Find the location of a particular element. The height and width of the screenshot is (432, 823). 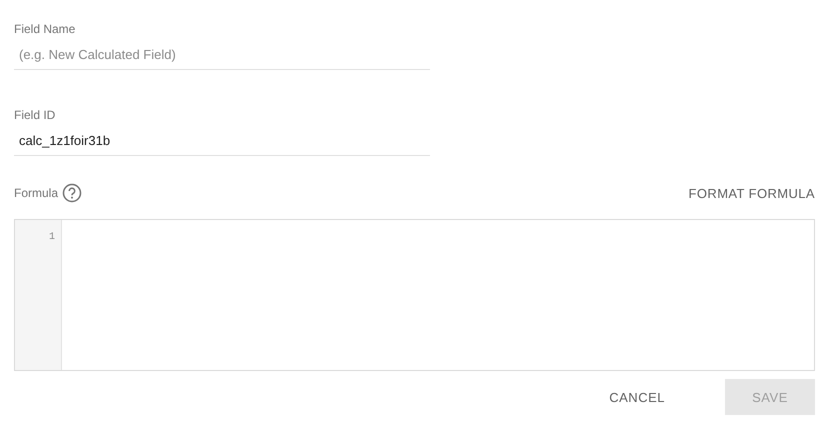

input-field: (e.g. New Calculated Field) is located at coordinates (222, 57).